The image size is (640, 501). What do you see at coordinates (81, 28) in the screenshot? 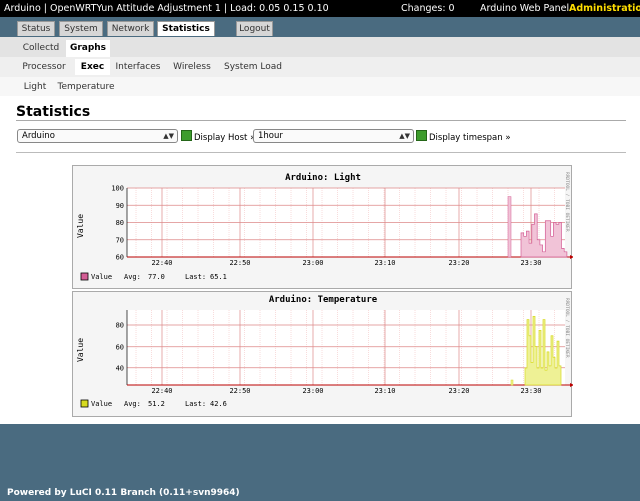
I see `tab-system: System` at bounding box center [81, 28].